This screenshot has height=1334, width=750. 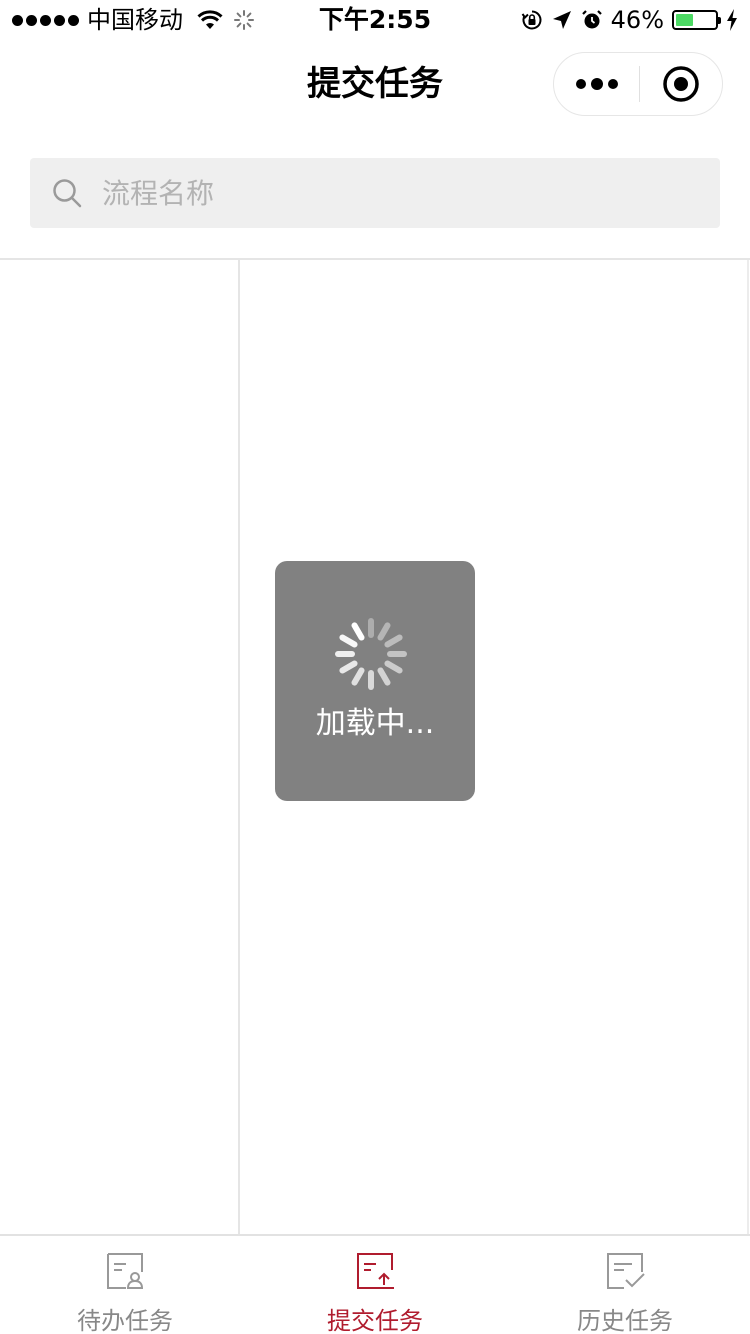 I want to click on status-right: 46%, so click(x=629, y=20).